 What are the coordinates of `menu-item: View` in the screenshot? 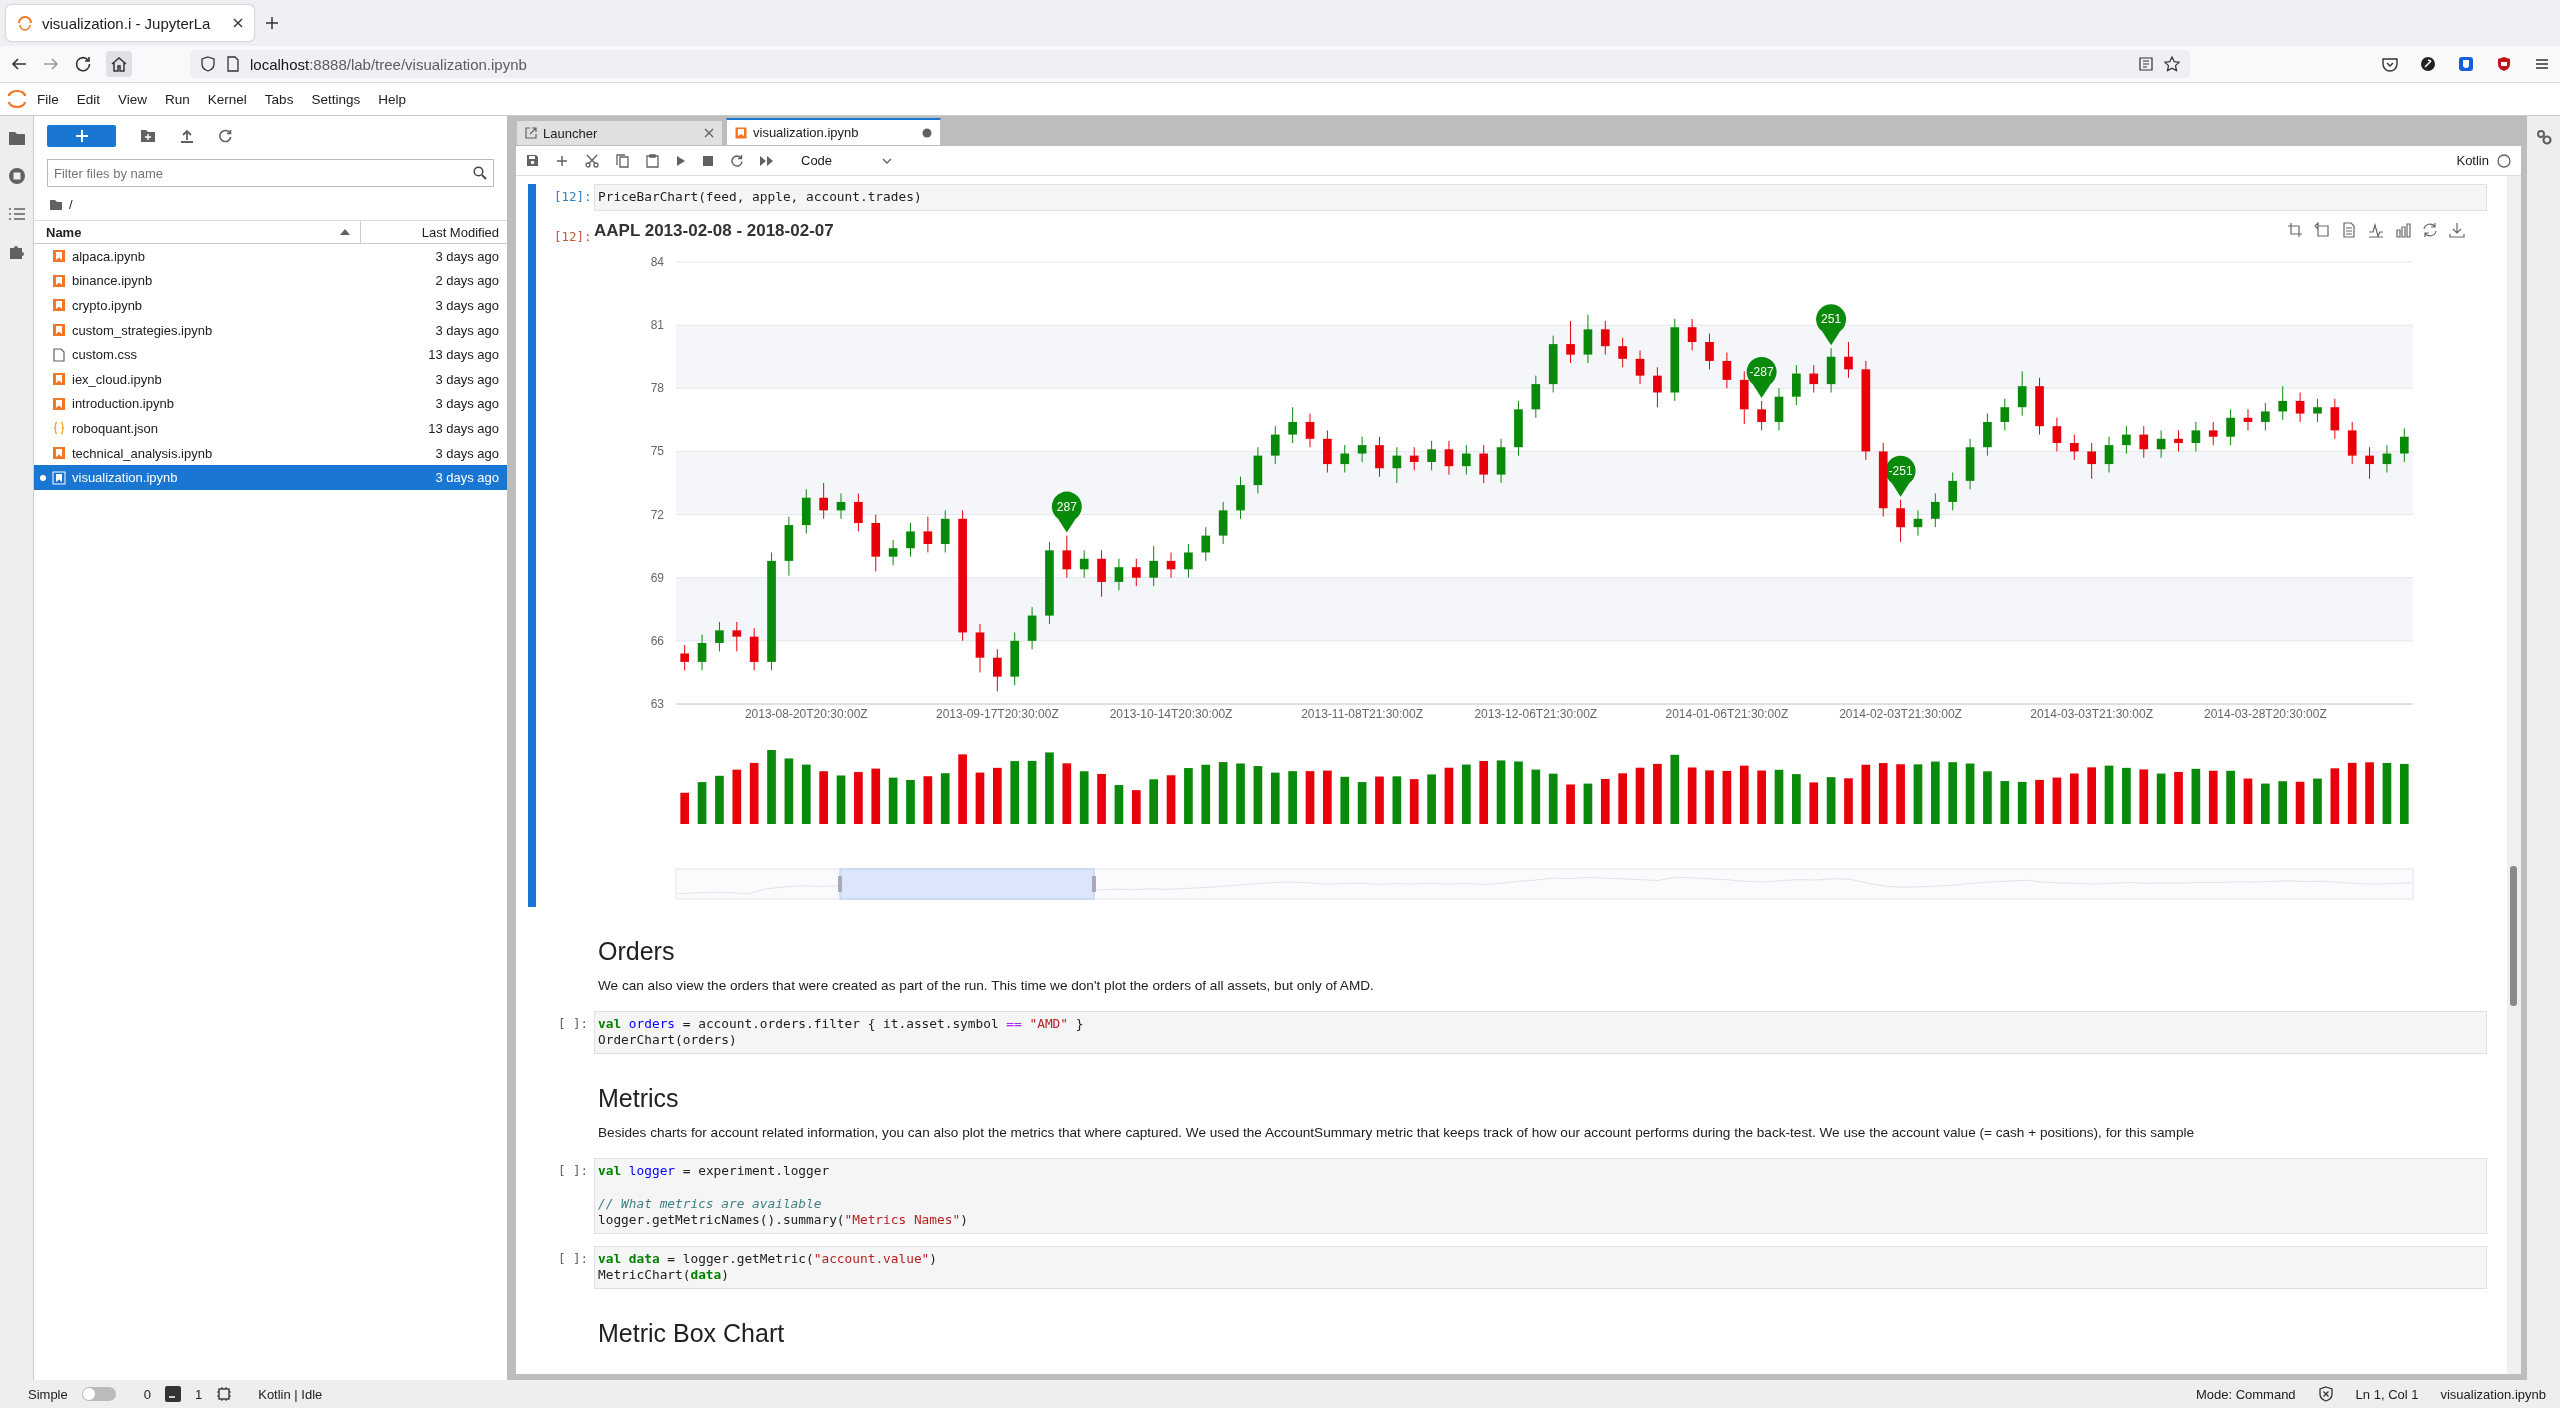 It's located at (133, 99).